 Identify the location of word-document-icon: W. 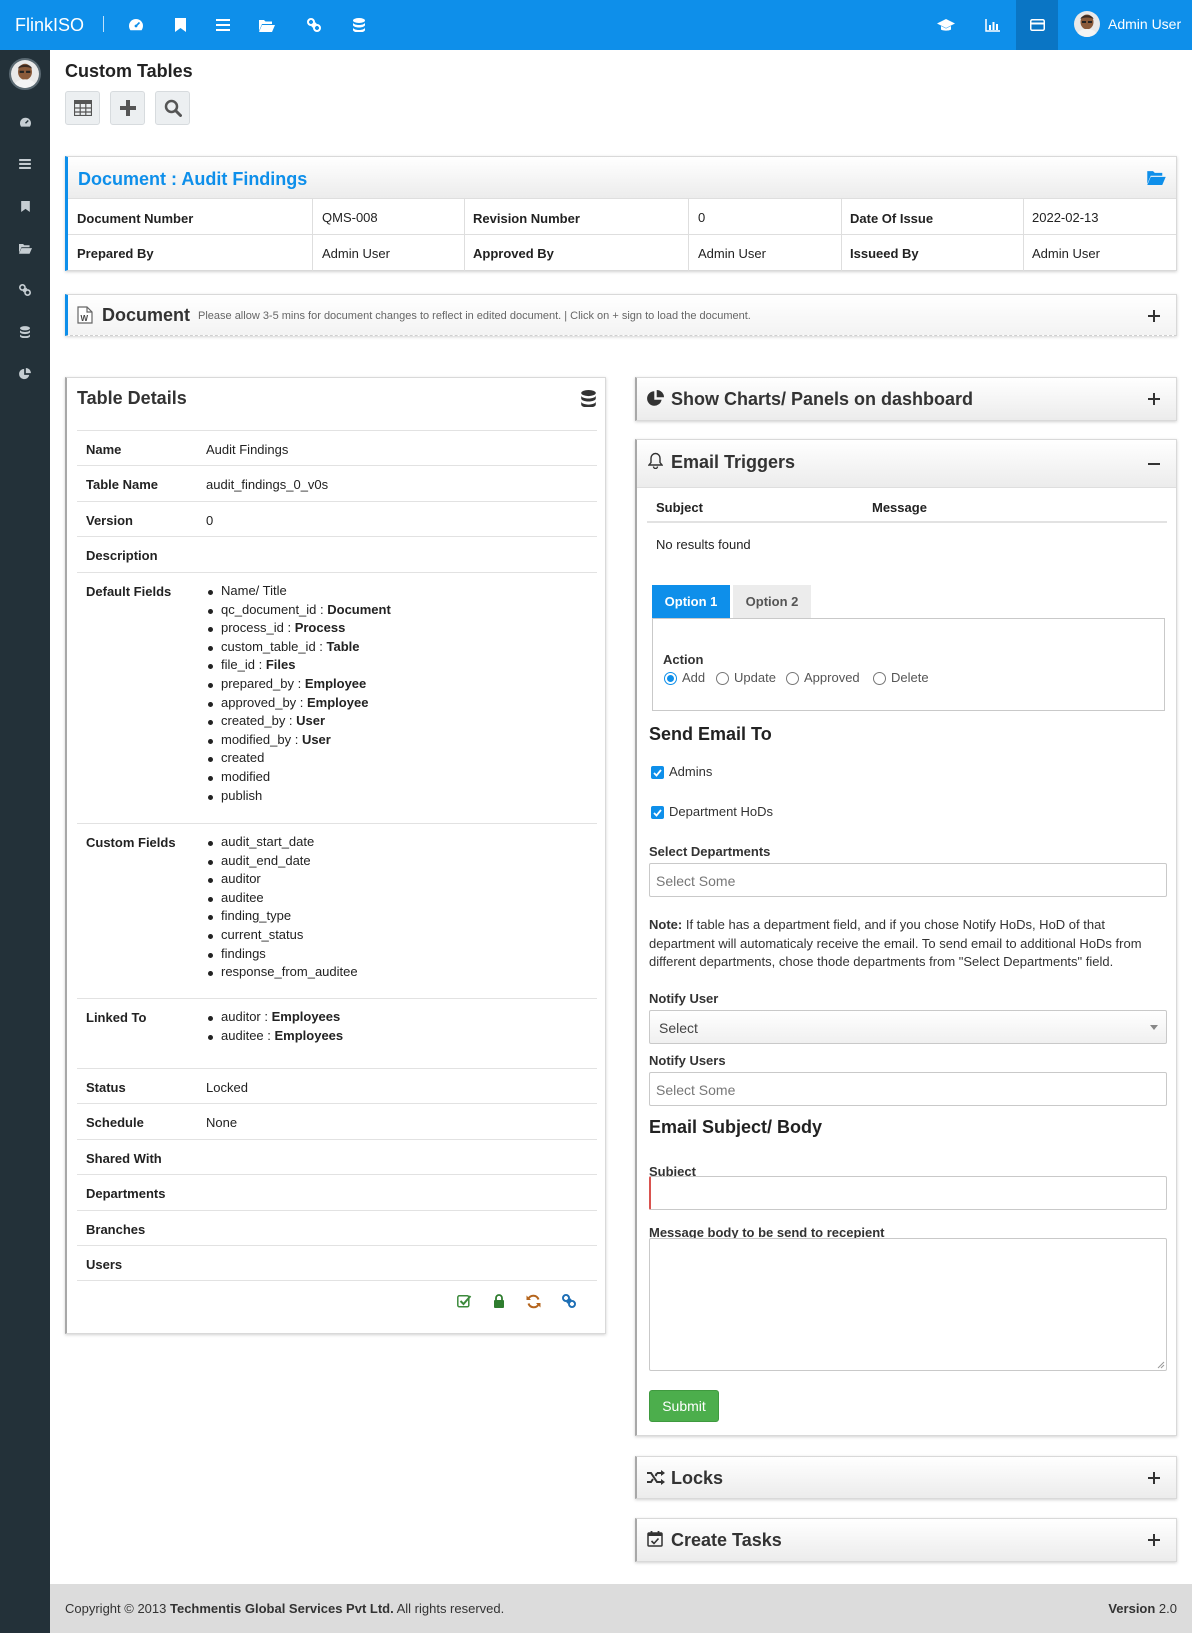
(85, 315).